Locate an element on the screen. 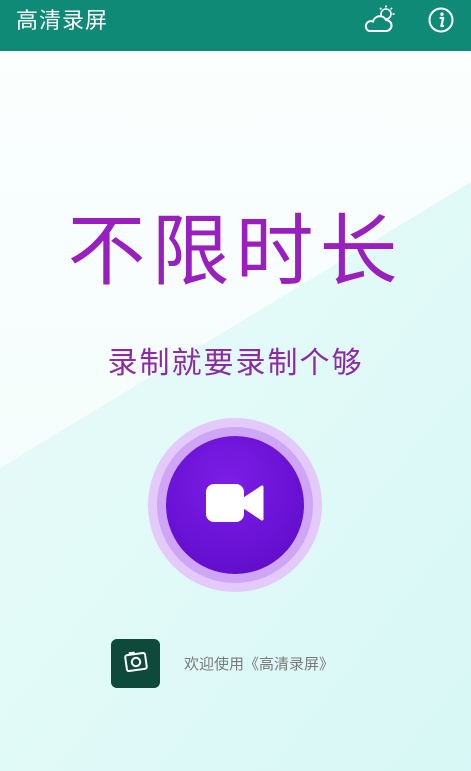 This screenshot has height=771, width=471. info-icon is located at coordinates (441, 22).